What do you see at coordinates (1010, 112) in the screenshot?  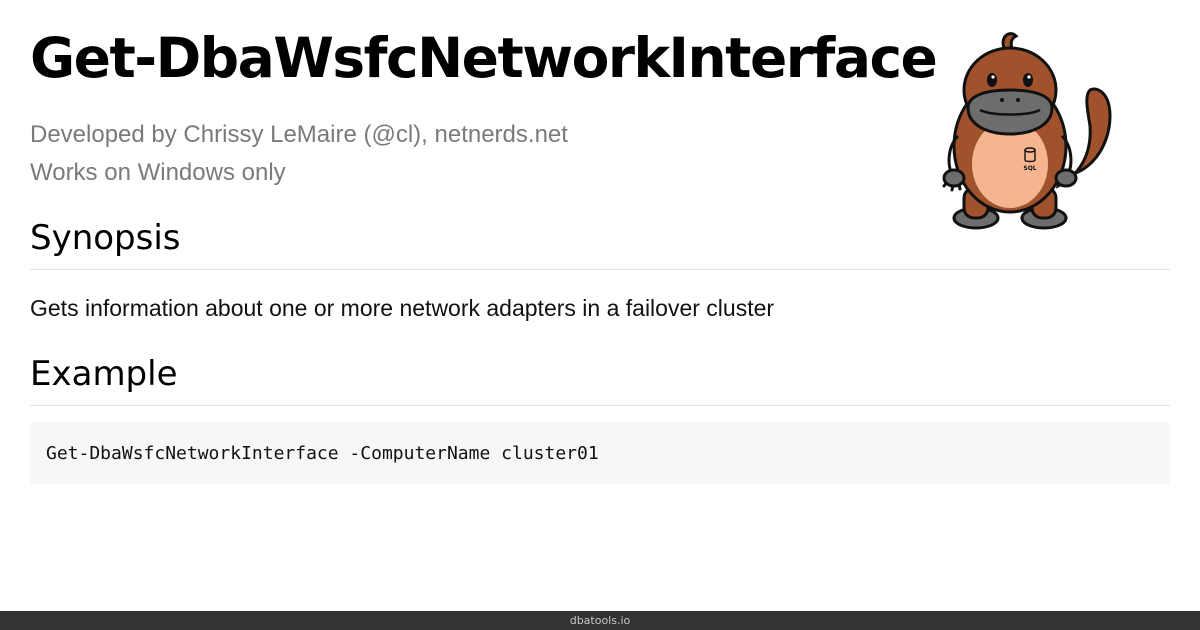 I see `mascot-bill` at bounding box center [1010, 112].